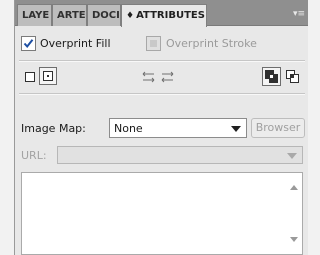 This screenshot has width=320, height=255. I want to click on image-map-label: Image Map:, so click(53, 128).